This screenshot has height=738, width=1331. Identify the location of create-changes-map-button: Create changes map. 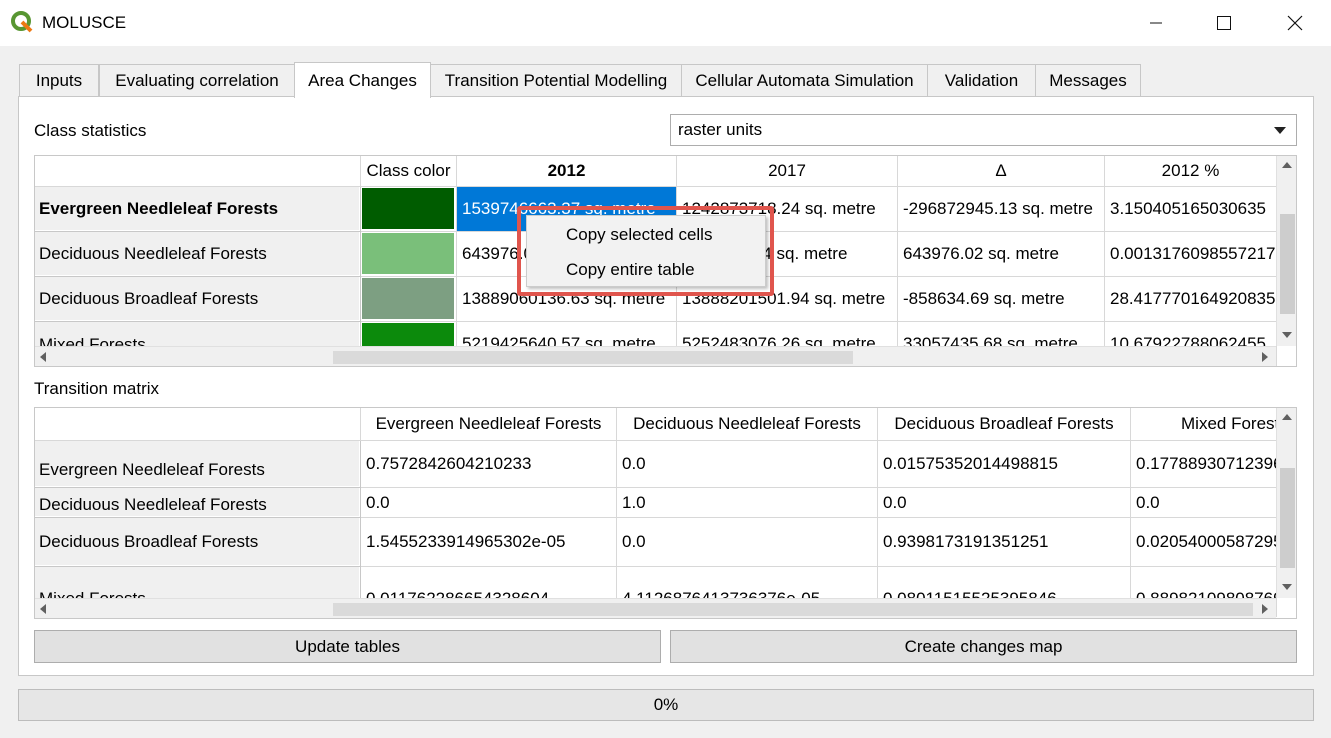
(983, 646).